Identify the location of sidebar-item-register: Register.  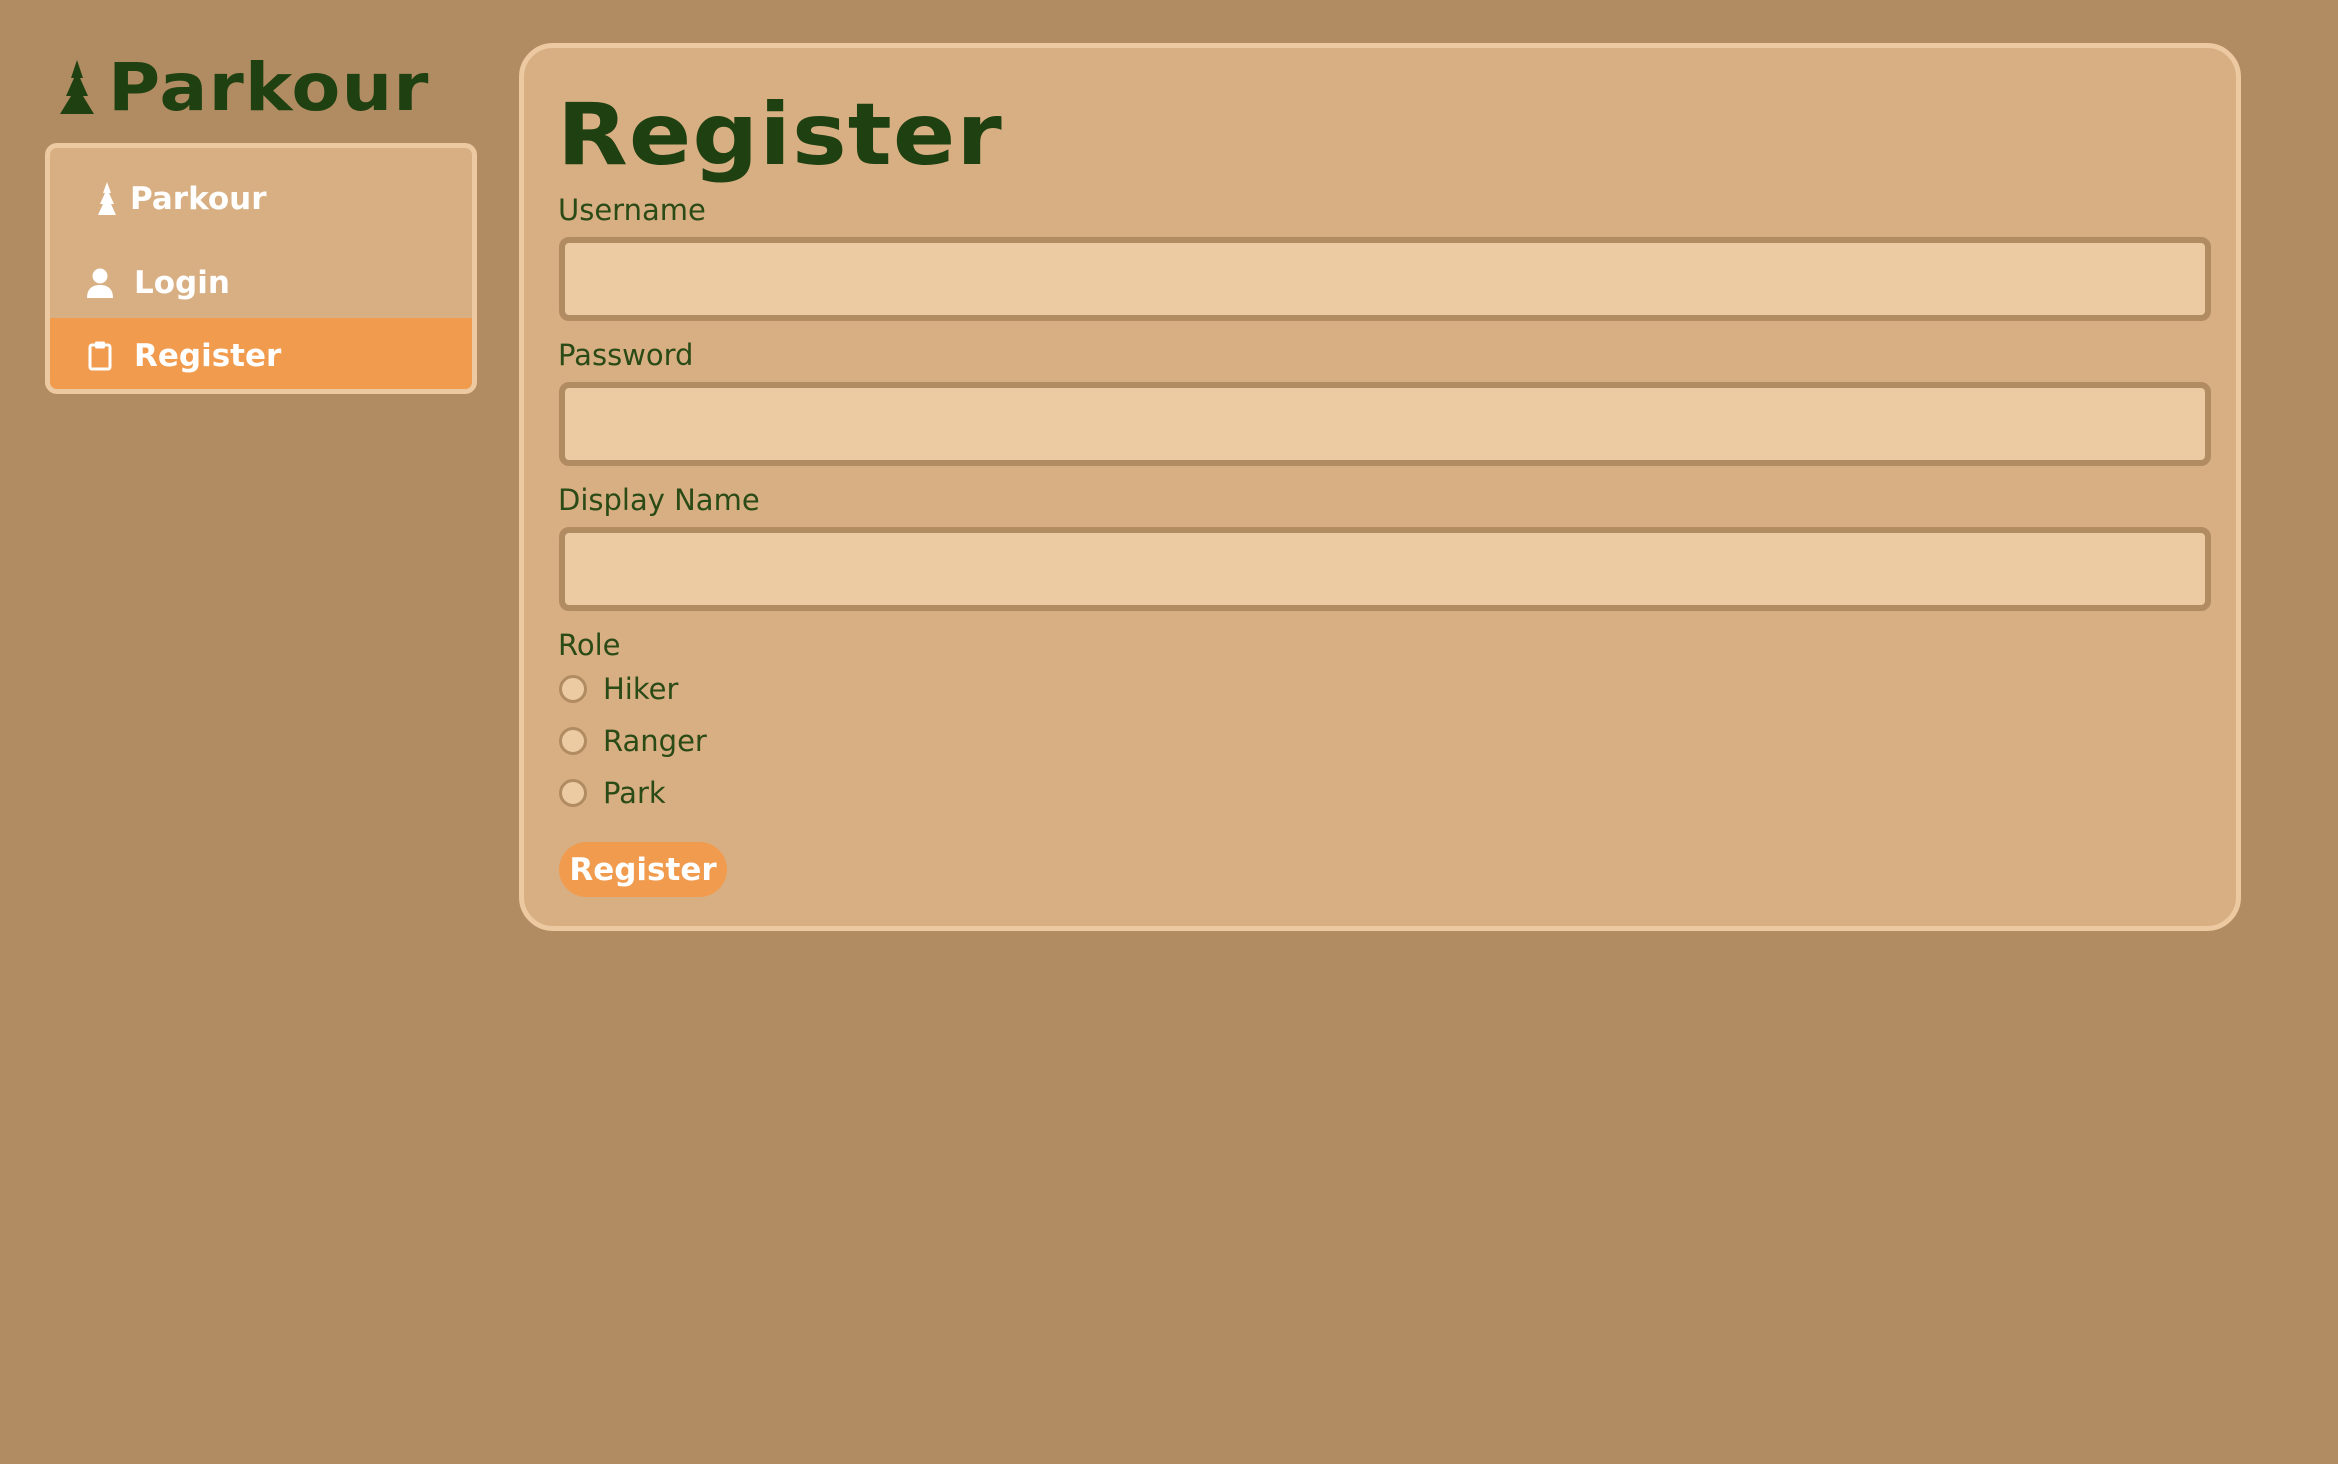
(261, 353).